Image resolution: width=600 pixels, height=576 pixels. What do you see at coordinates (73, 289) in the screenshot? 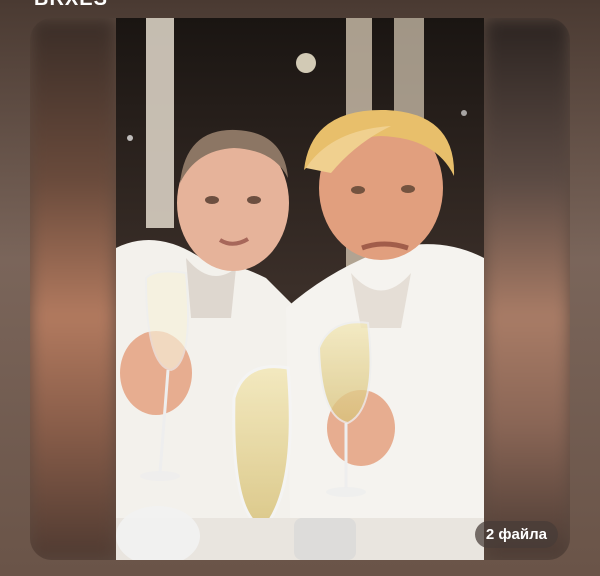
I see `blurred-photo-edge-left` at bounding box center [73, 289].